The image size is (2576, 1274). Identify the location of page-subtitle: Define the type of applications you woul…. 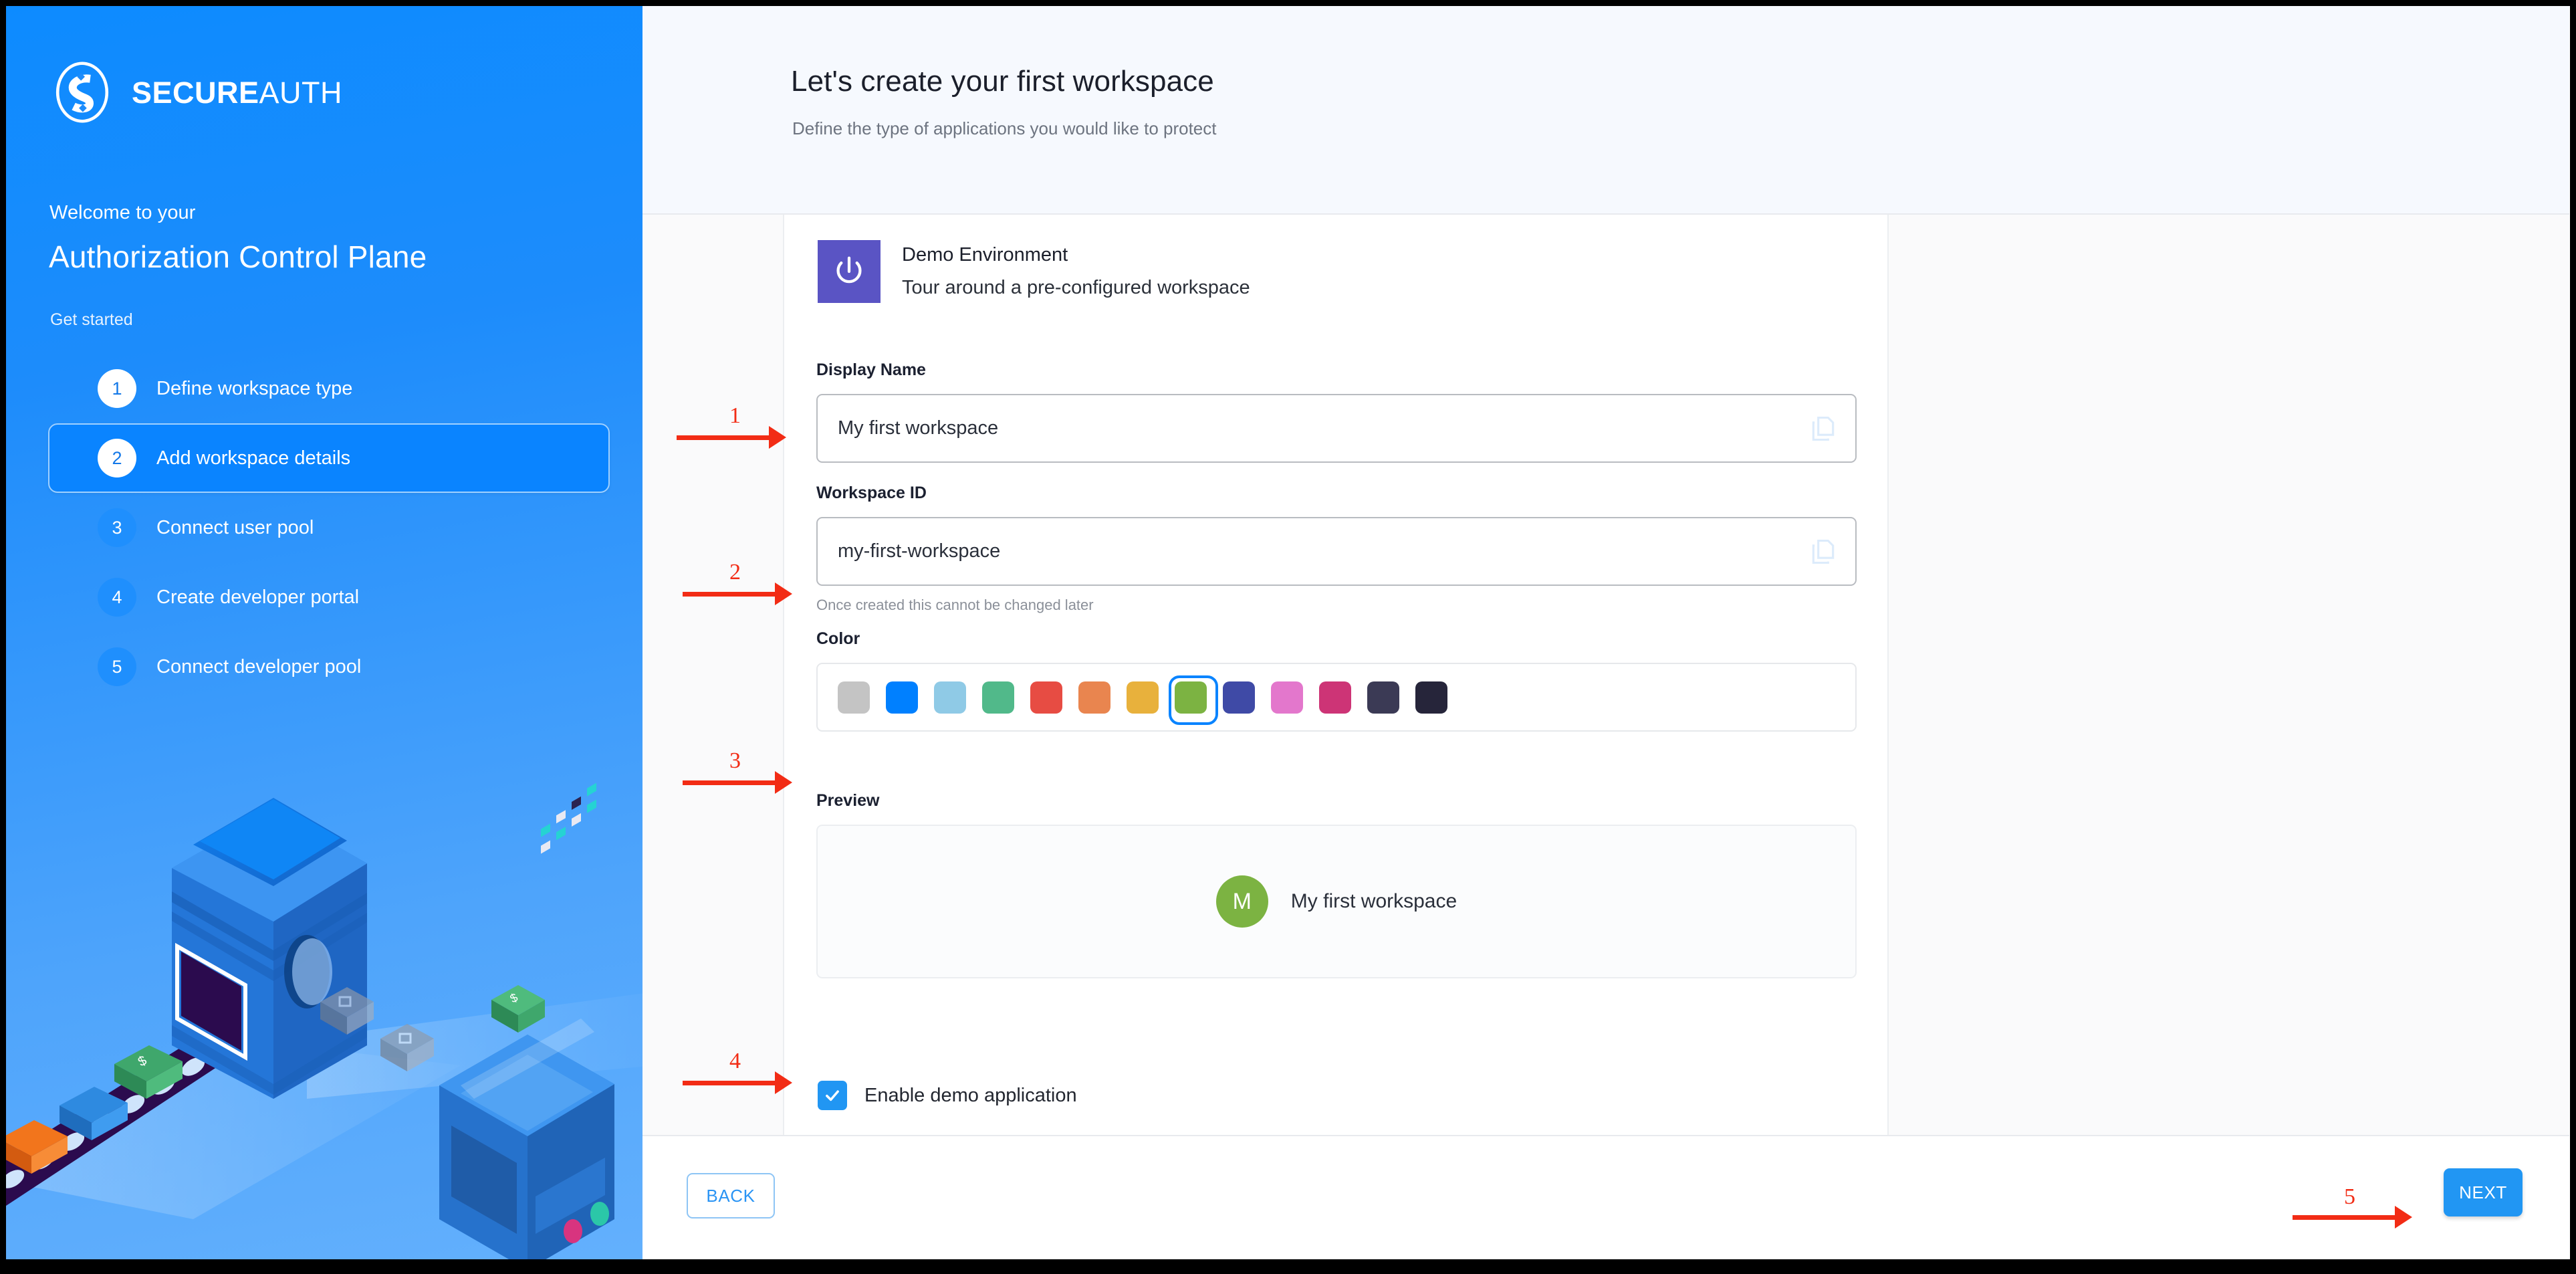
(1004, 128).